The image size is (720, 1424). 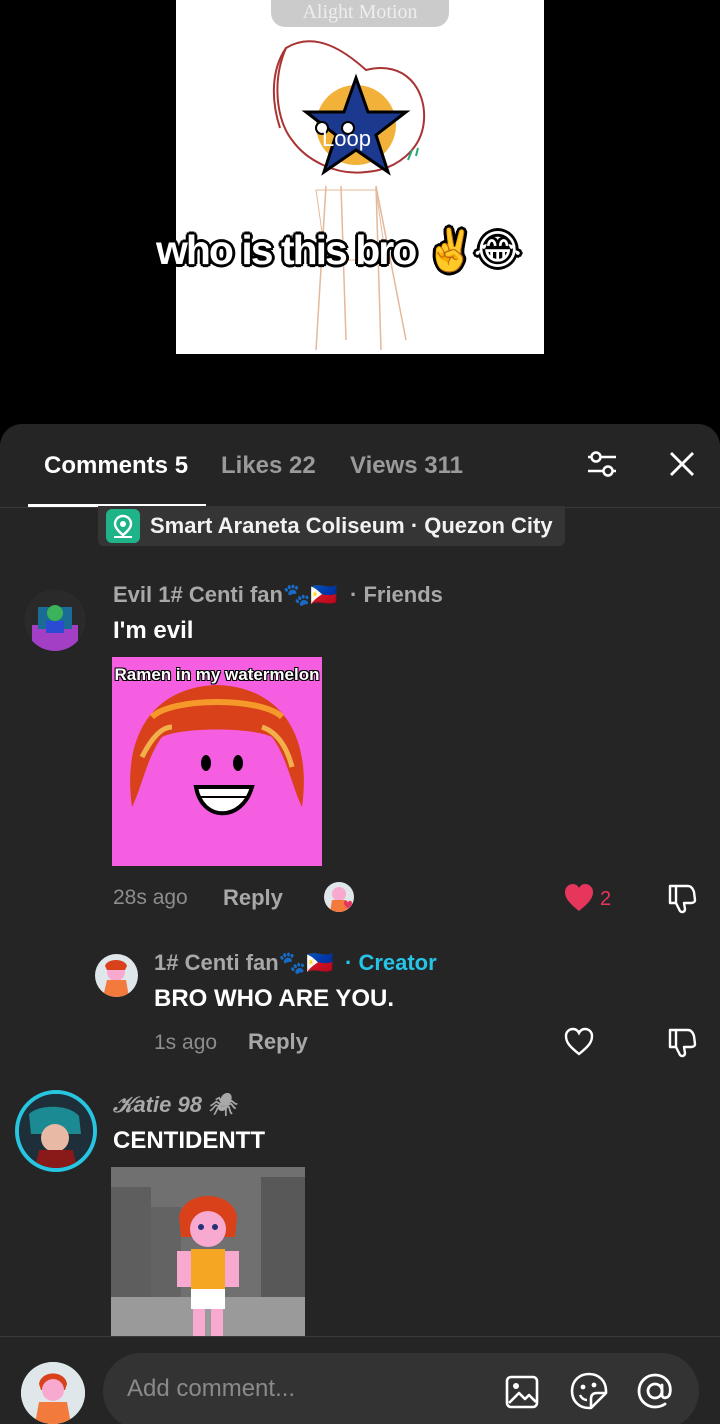 I want to click on comment-author: Evil 1# Centi fan🐾🇵🇭, so click(x=225, y=595).